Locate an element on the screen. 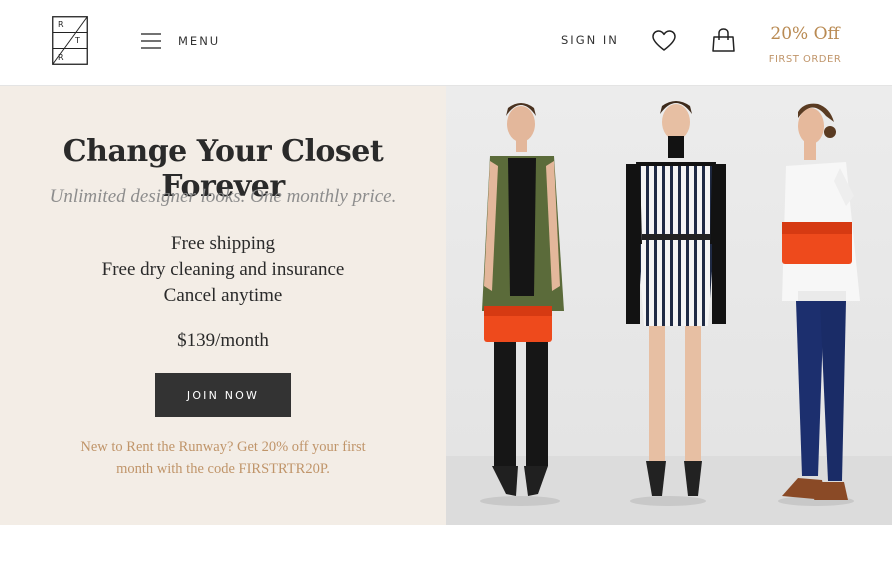 Image resolution: width=892 pixels, height=575 pixels. rtr-logo: R T R is located at coordinates (70, 40).